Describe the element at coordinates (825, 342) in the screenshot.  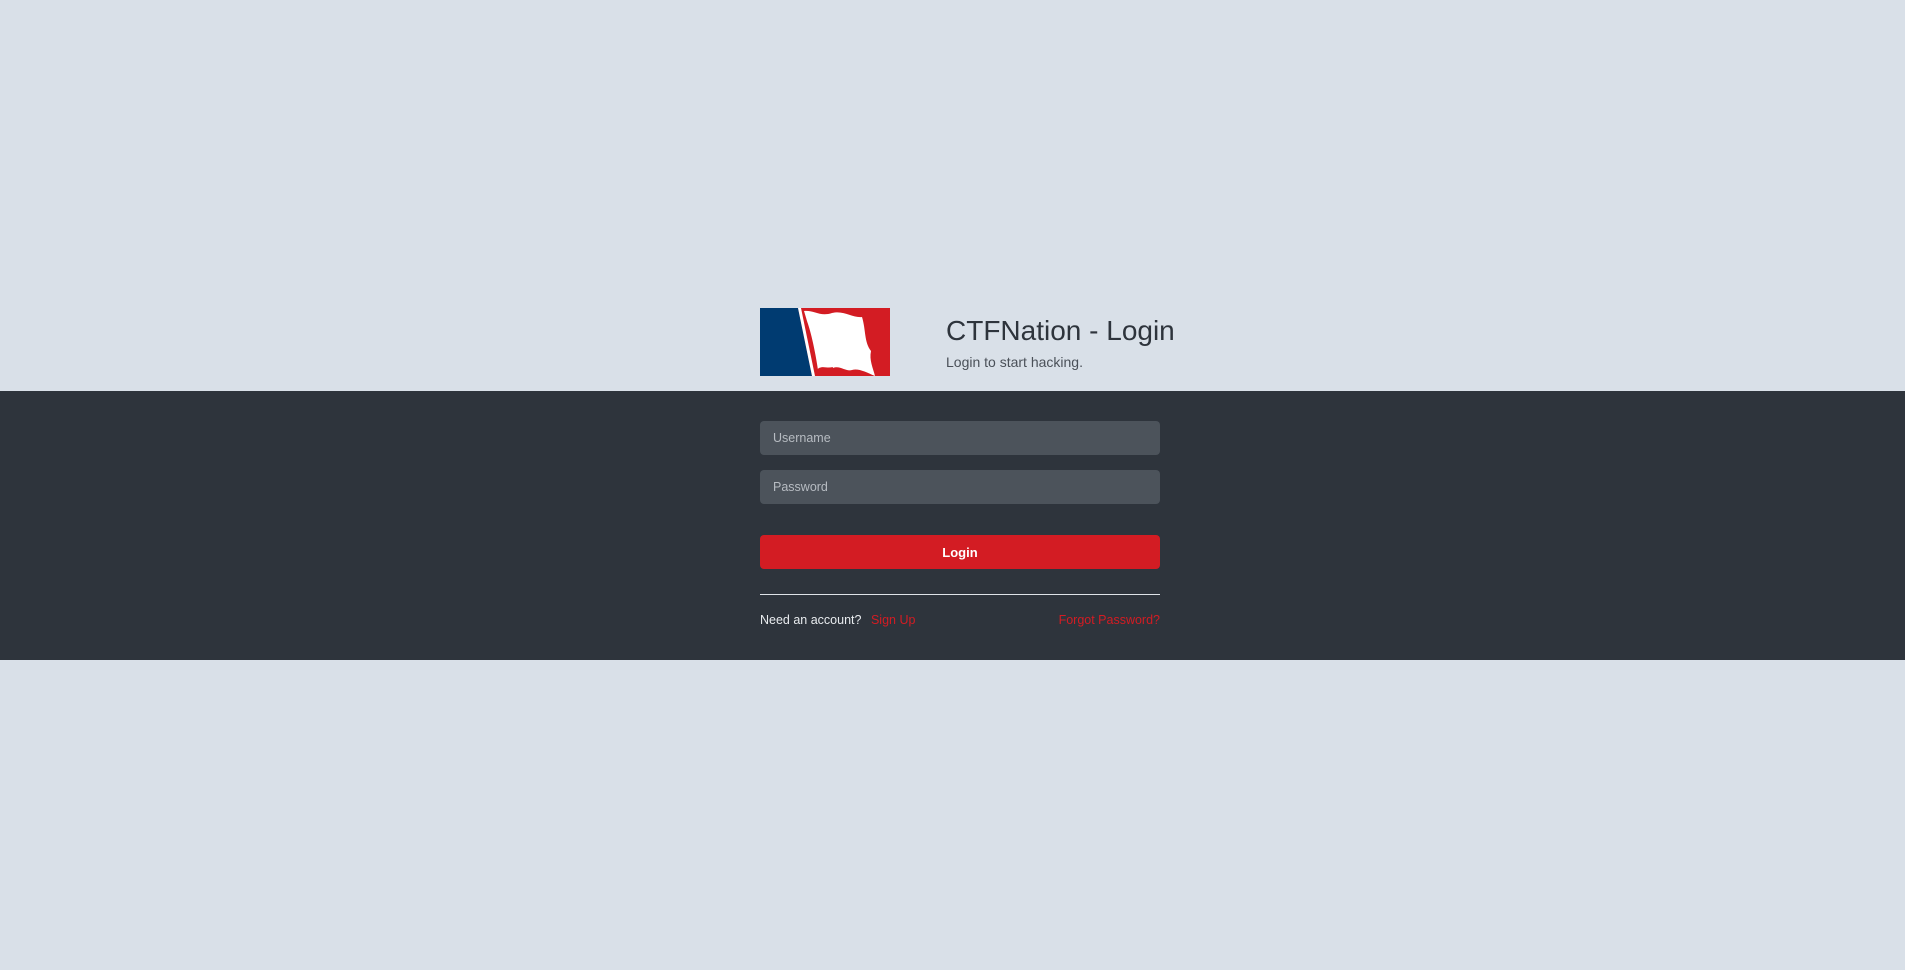
I see `flag-logo-icon` at that location.